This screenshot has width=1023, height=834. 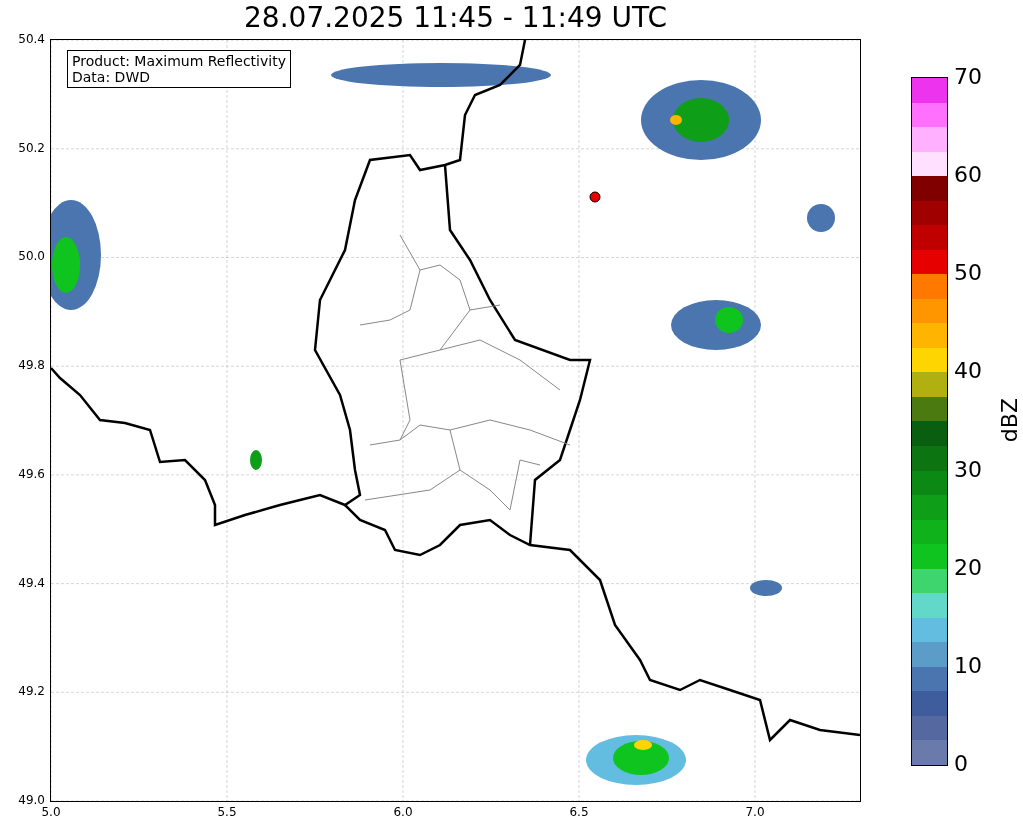 I want to click on colorbar-label: dBZ, so click(x=1010, y=420).